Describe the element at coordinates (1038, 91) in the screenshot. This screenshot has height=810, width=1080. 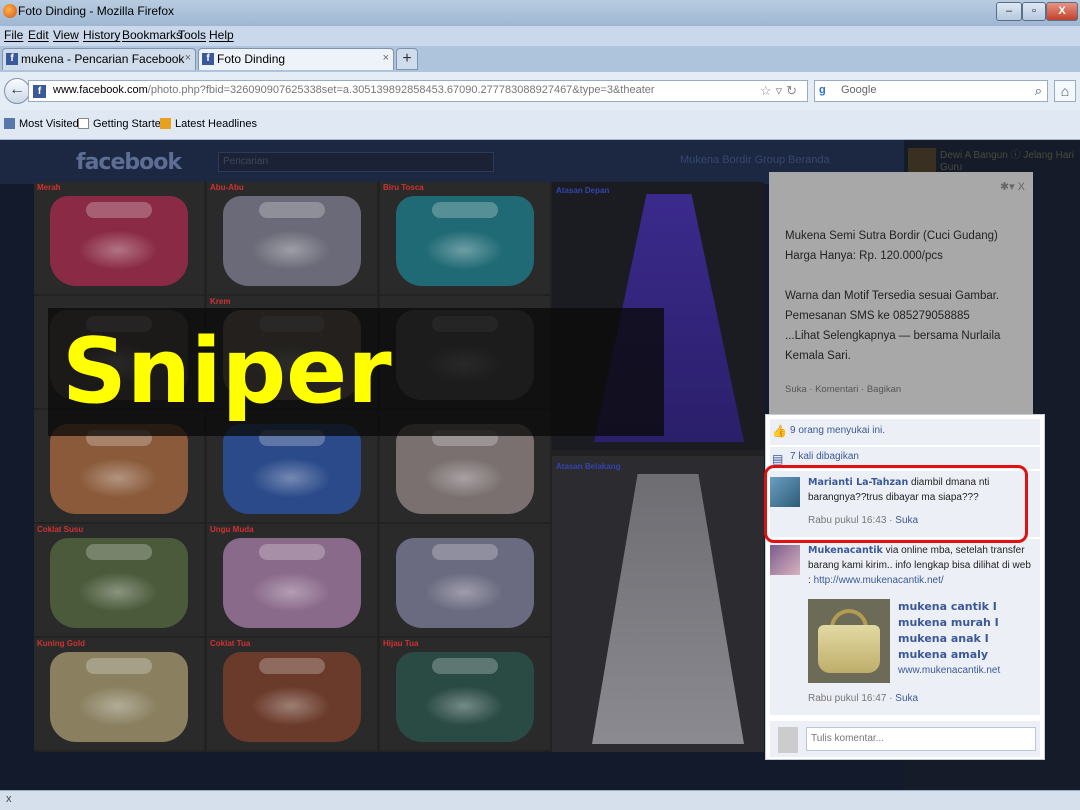
I see `search-icon: ⌕` at that location.